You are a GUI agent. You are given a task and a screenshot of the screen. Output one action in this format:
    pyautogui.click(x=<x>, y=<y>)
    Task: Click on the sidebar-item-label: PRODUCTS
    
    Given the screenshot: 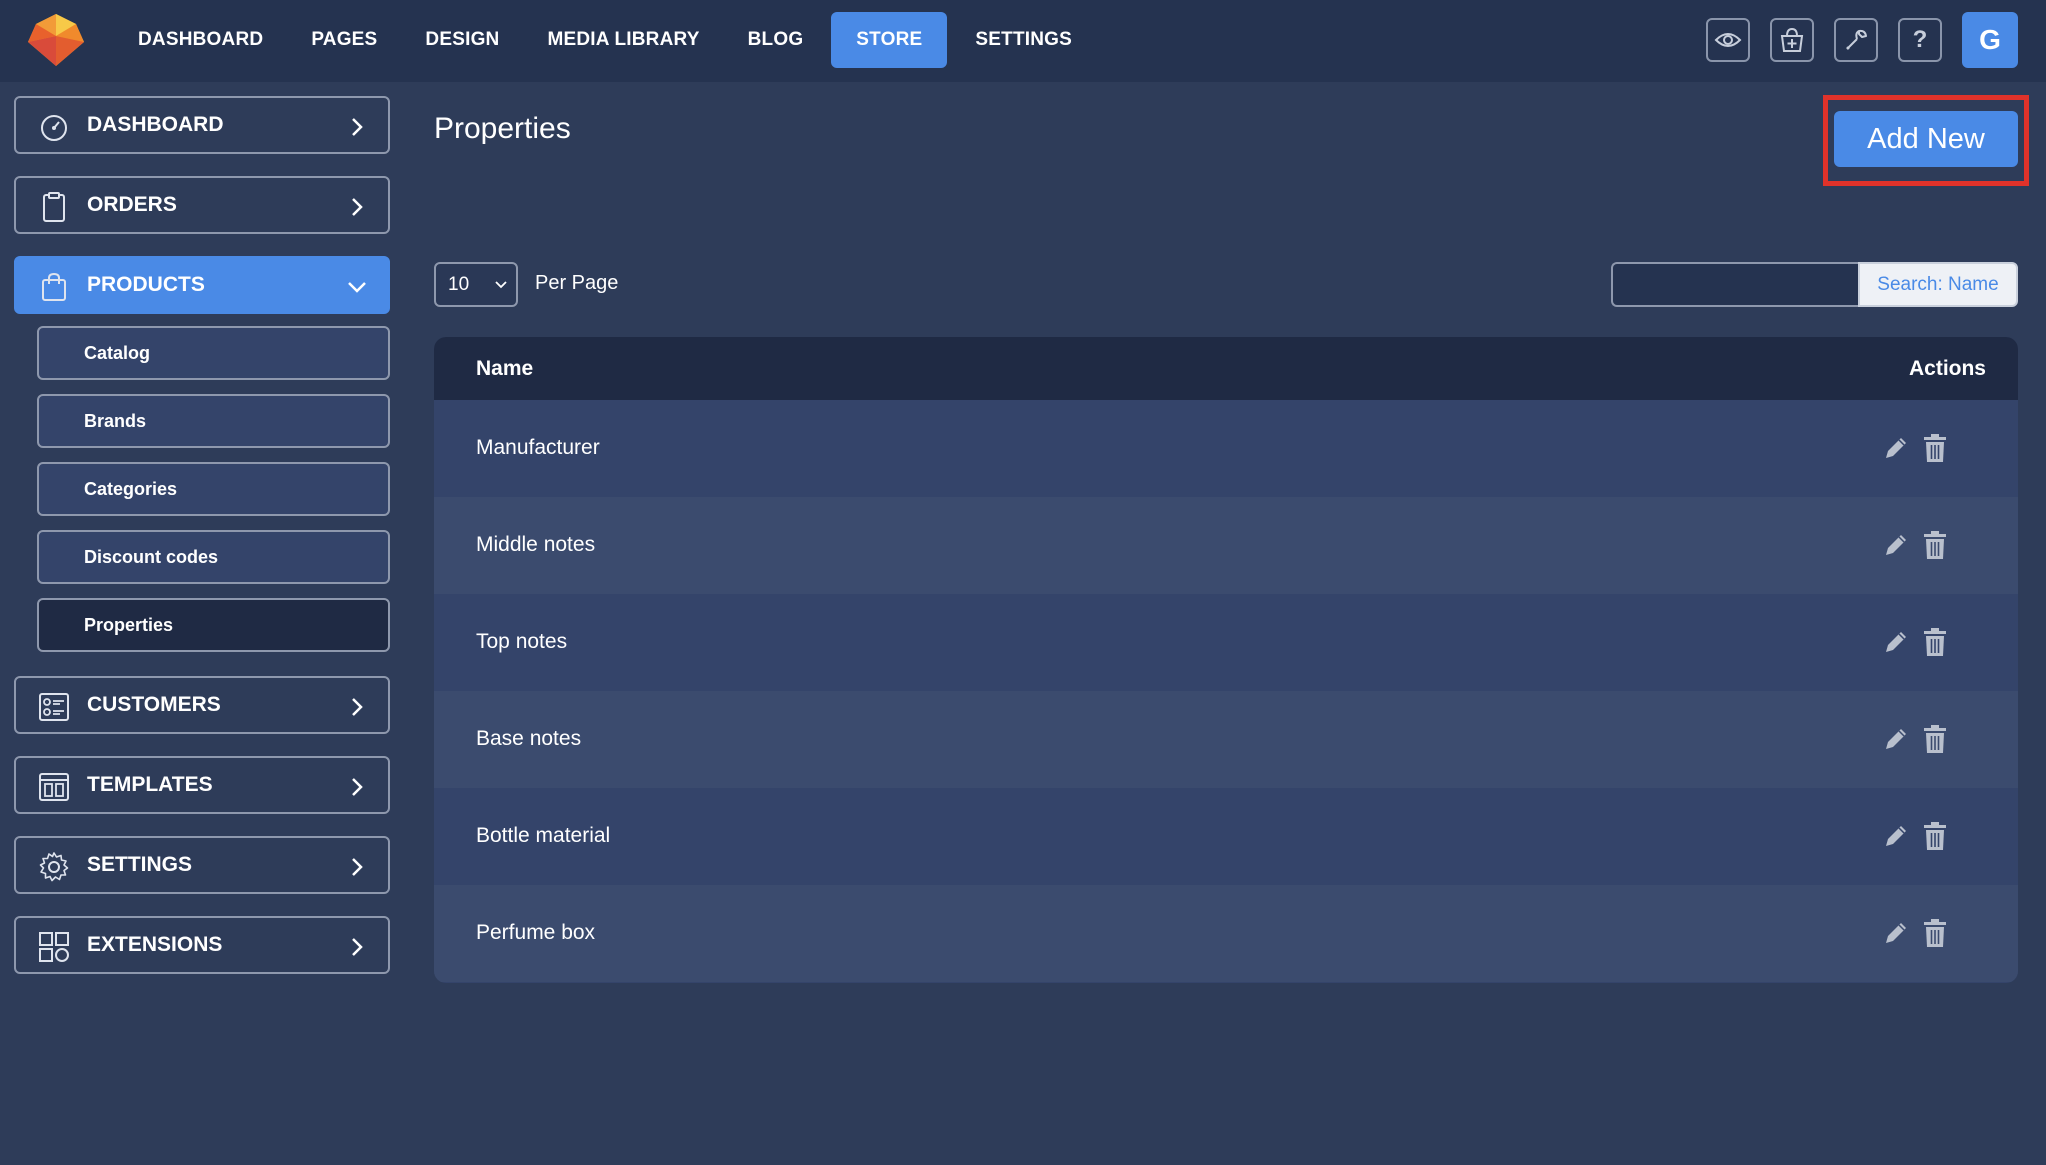 What is the action you would take?
    pyautogui.click(x=146, y=284)
    